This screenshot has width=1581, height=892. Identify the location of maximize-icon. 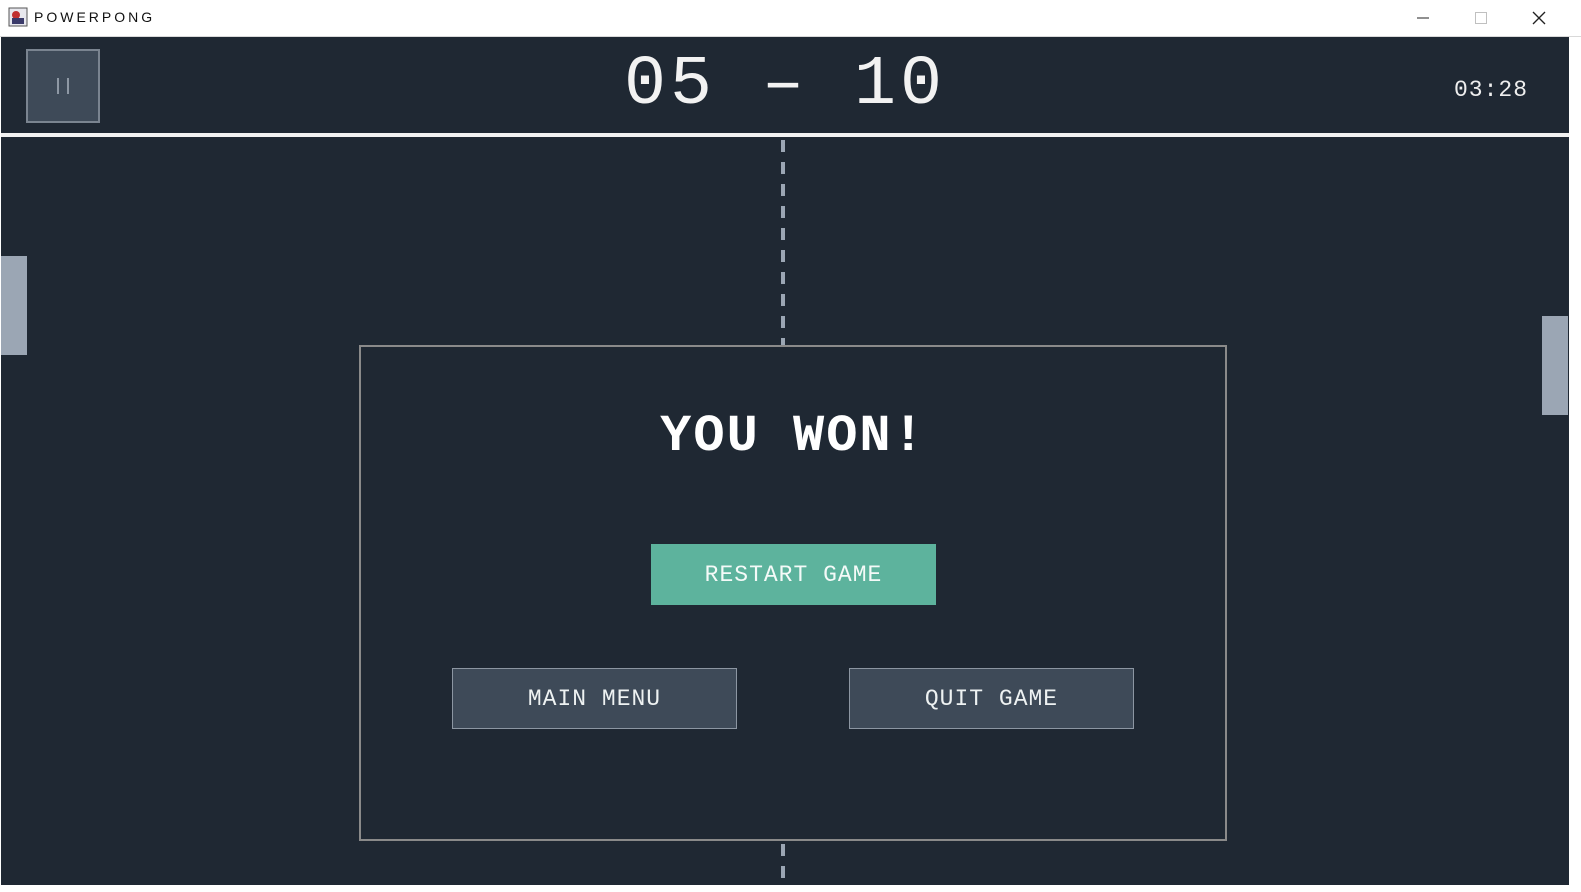
(1481, 18).